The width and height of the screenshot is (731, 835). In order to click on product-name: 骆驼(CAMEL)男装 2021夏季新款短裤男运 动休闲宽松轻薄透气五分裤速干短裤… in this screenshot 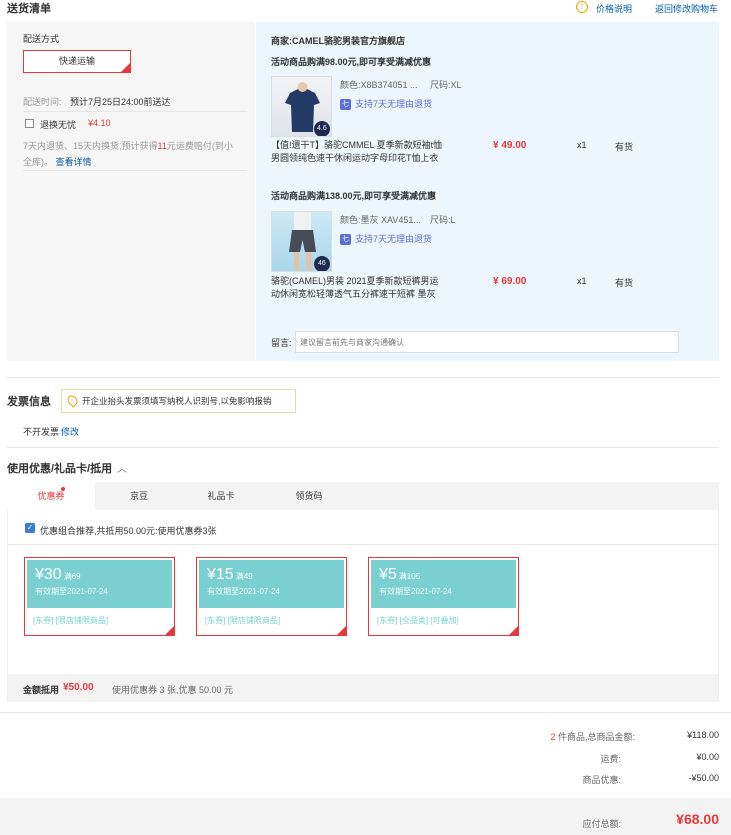, I will do `click(355, 288)`.